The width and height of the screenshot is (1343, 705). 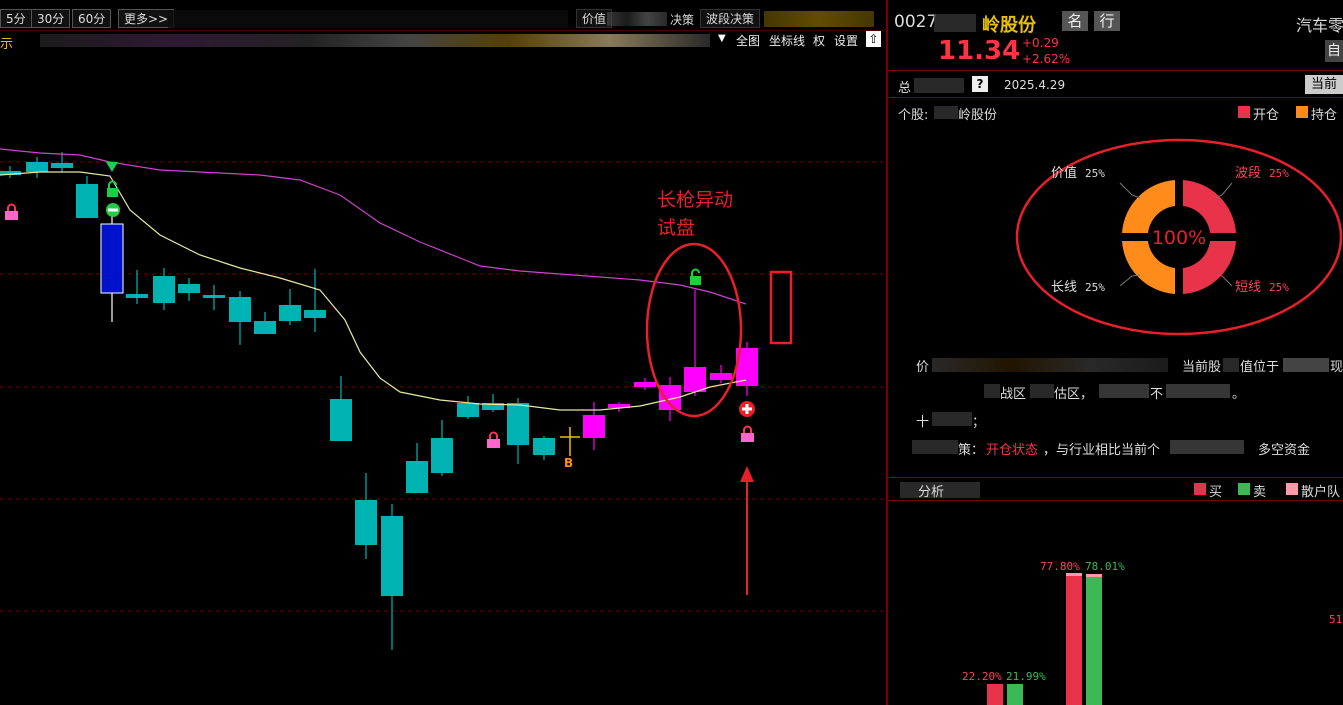 I want to click on legend-buy-swatch, so click(x=1200, y=489).